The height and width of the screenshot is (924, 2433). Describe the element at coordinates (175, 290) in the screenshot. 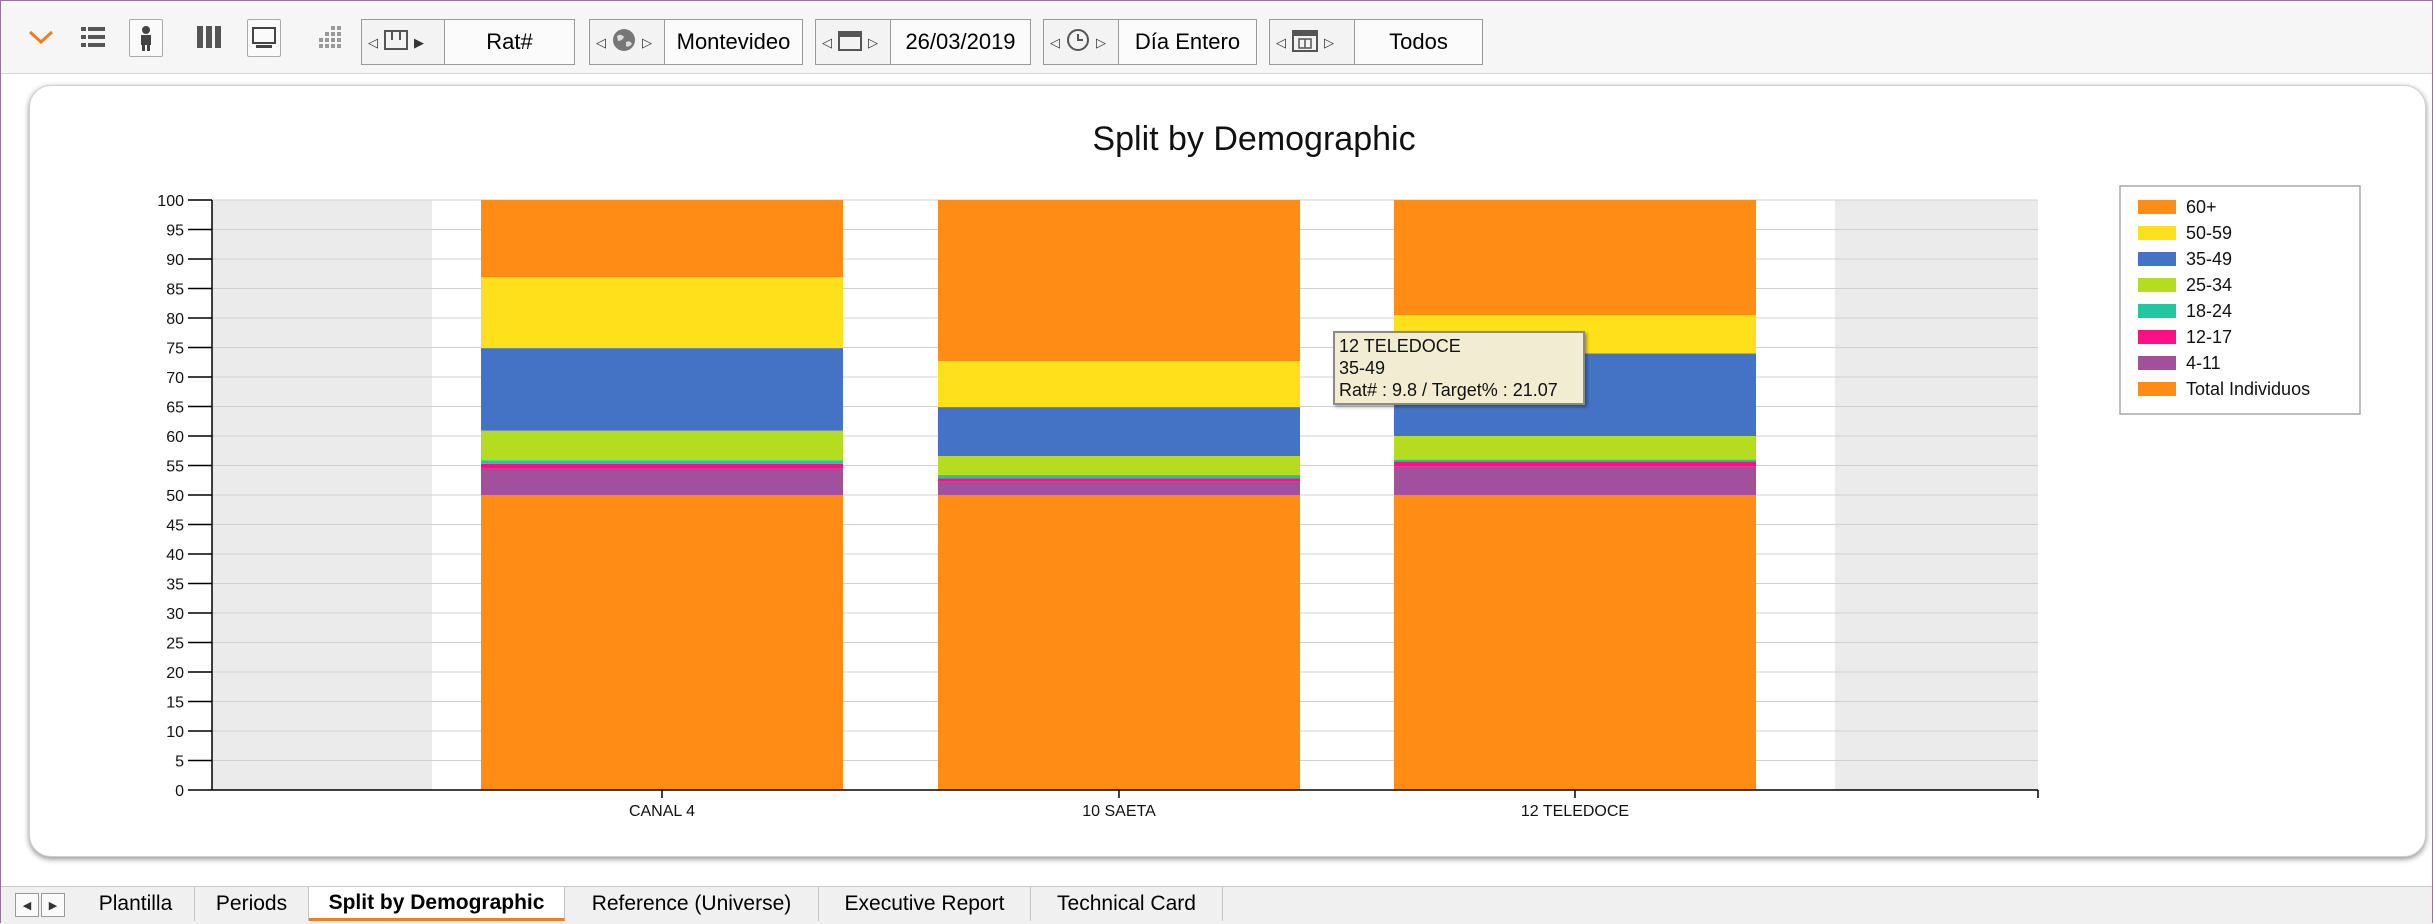

I see `y-tick-label: 85` at that location.